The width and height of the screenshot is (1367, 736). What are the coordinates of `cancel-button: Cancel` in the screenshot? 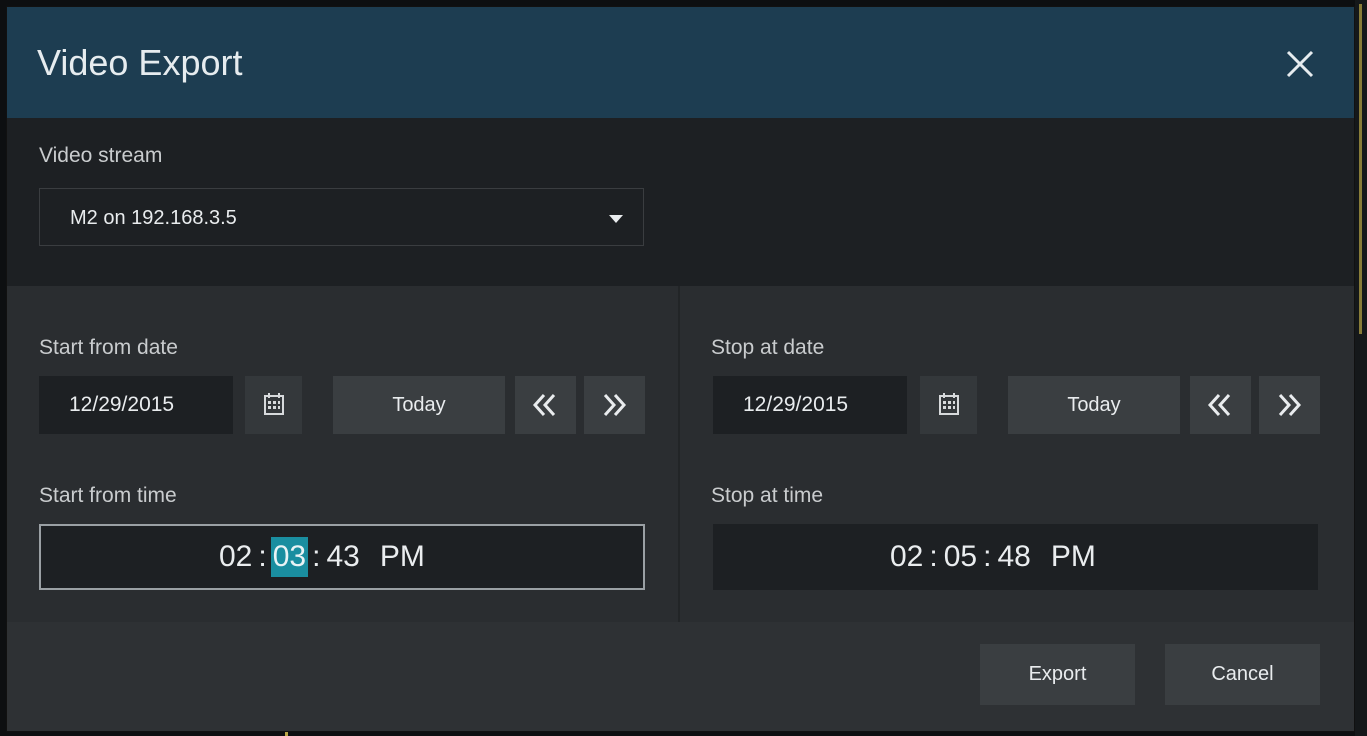 It's located at (1242, 674).